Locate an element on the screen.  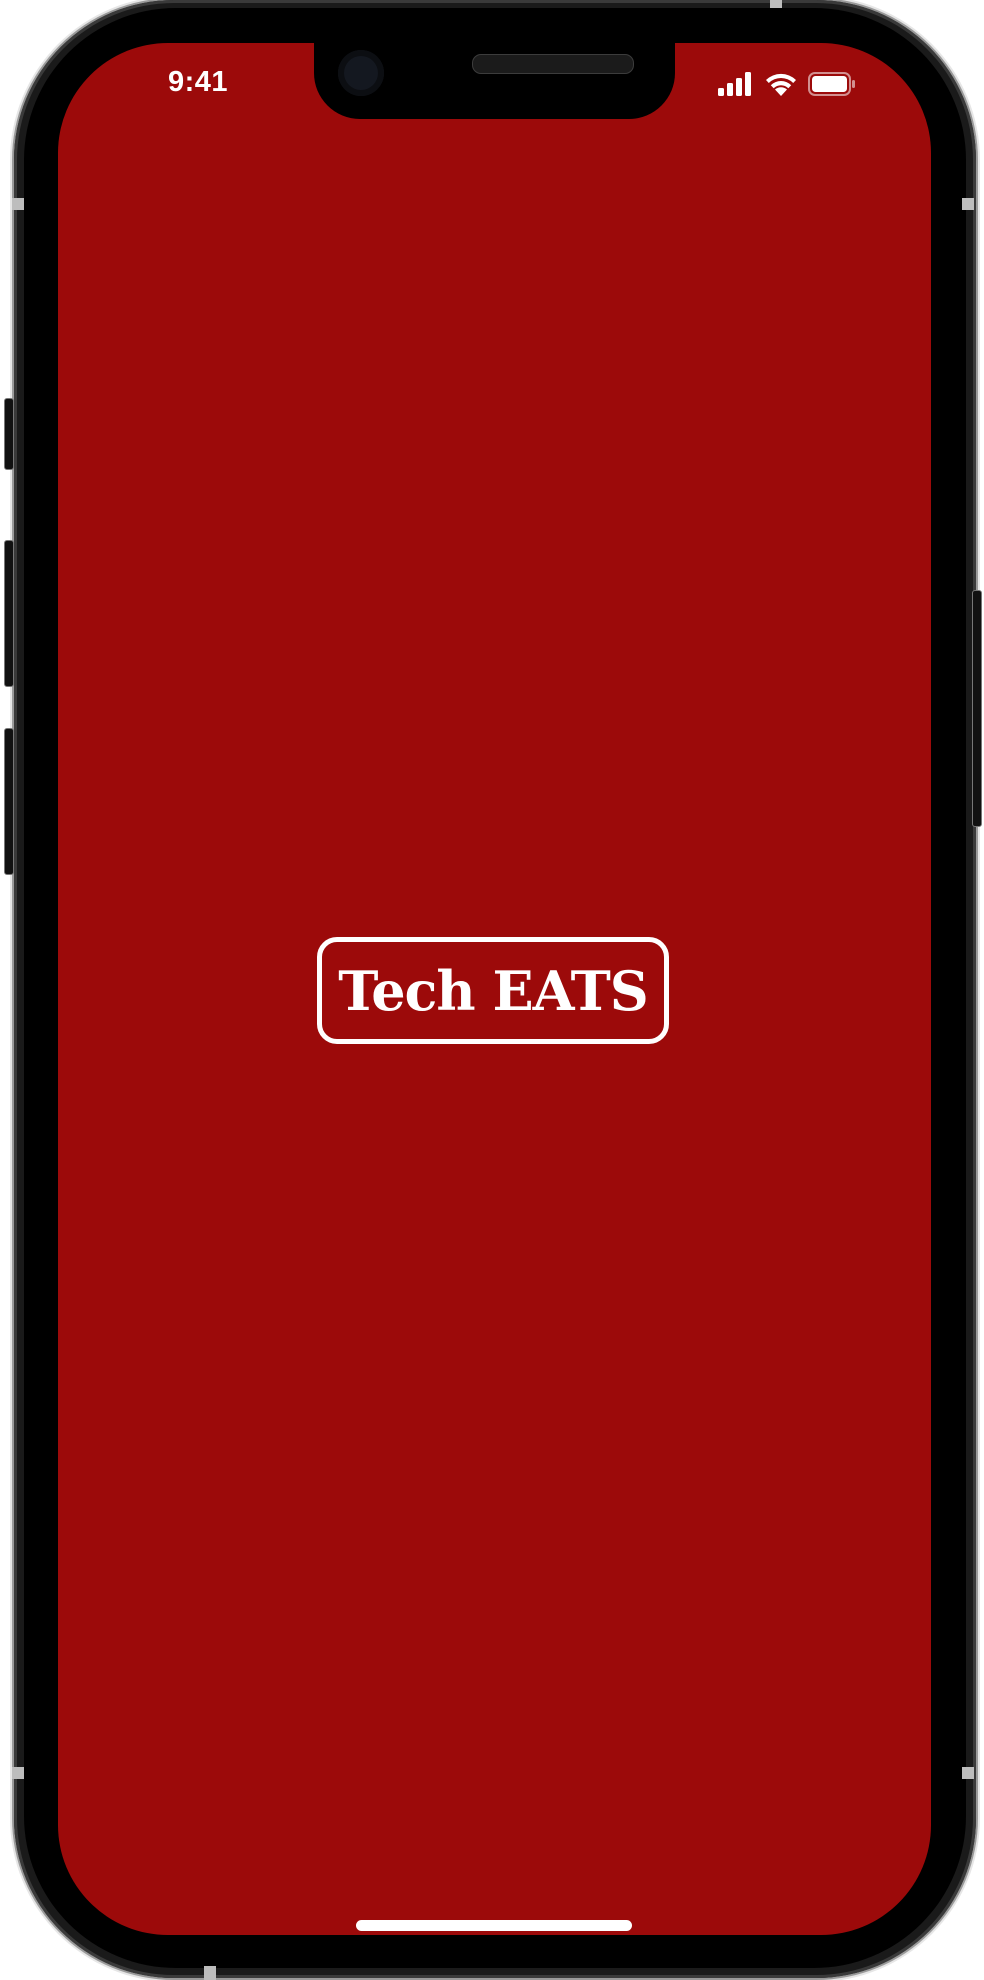
volume-down-button is located at coordinates (9, 801).